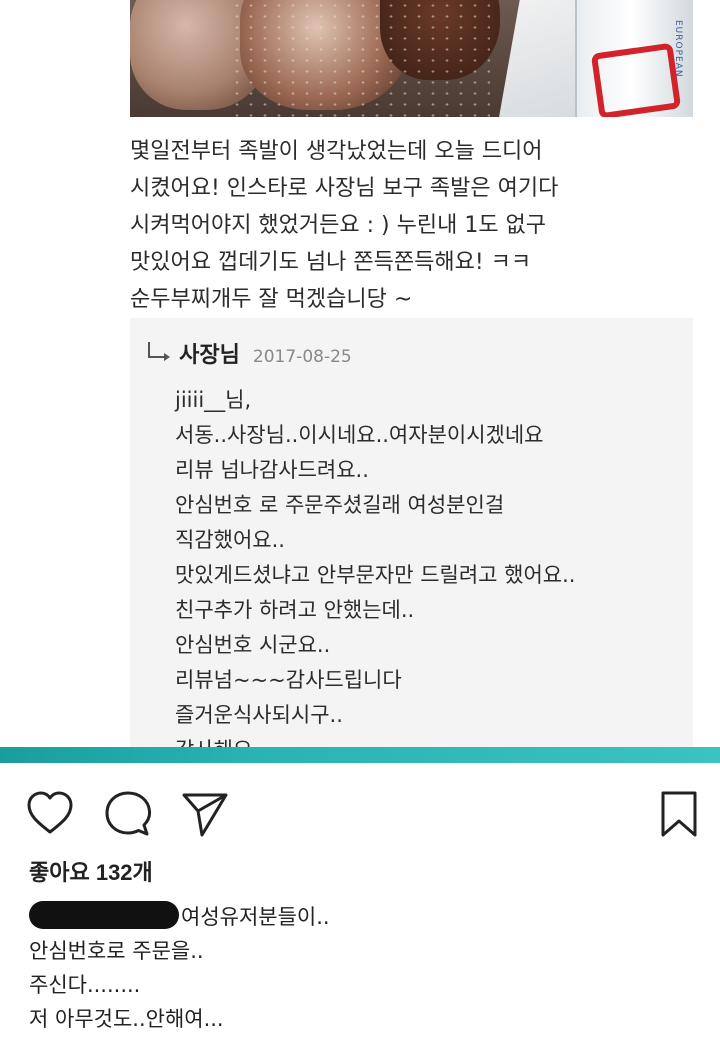 The image size is (720, 1037). What do you see at coordinates (360, 813) in the screenshot?
I see `post-action-bar` at bounding box center [360, 813].